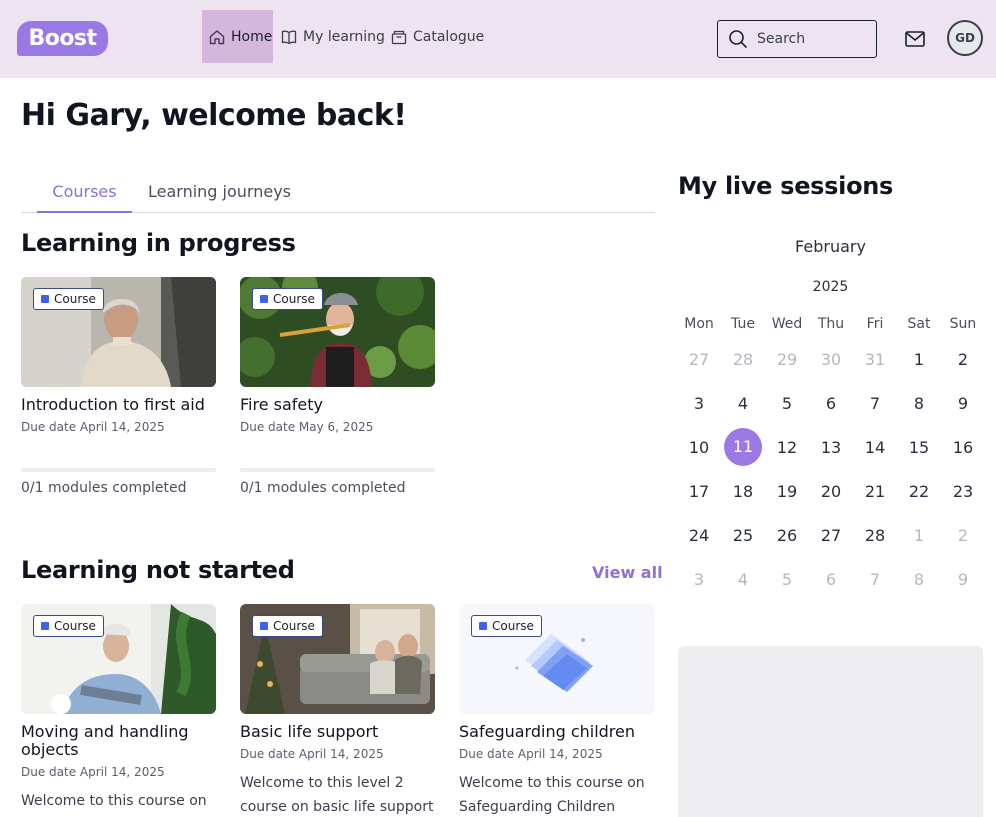  I want to click on weekday-label: Wed, so click(787, 324).